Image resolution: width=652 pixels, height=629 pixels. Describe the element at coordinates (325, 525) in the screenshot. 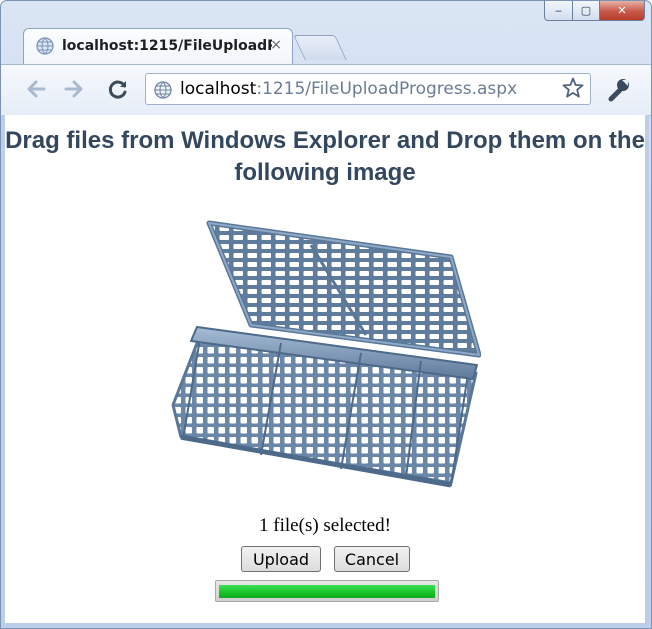

I see `selection-status: 1 file(s) selected!` at that location.